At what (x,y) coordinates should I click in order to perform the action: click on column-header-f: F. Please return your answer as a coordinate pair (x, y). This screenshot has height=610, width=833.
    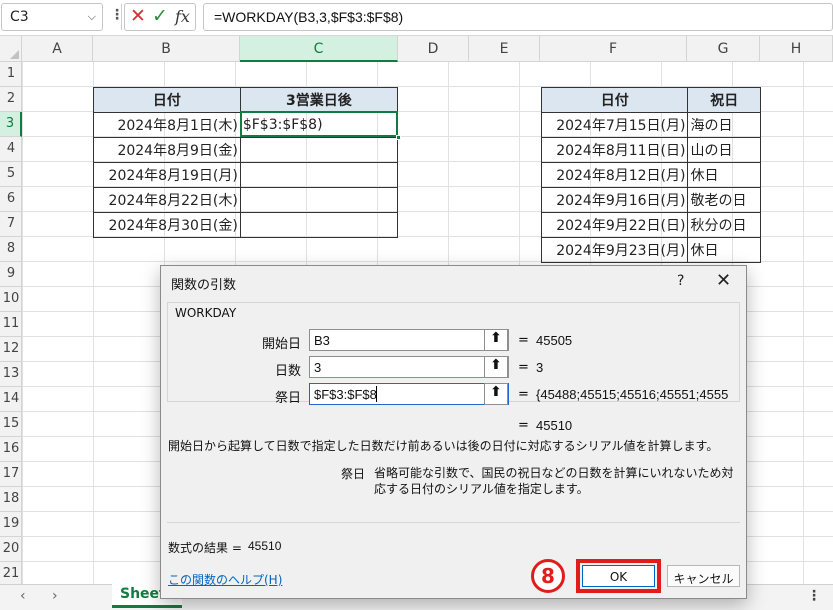
    Looking at the image, I should click on (613, 49).